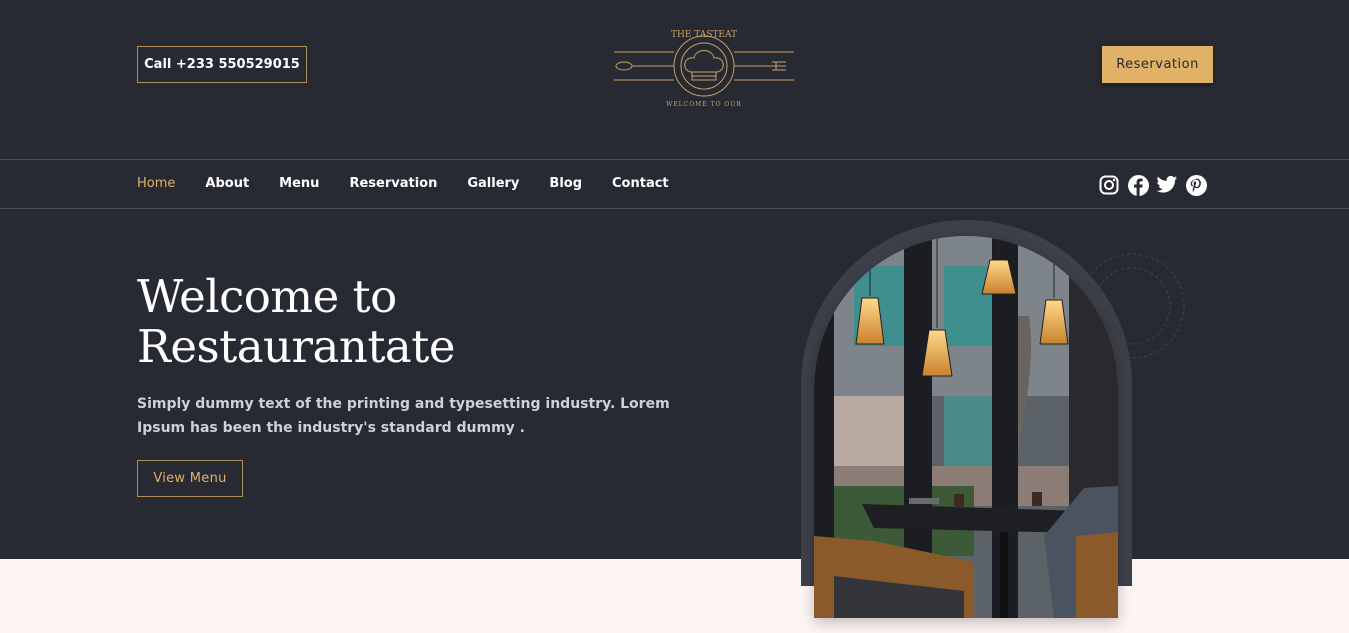 This screenshot has height=633, width=1349. I want to click on nav-item-contact: Contact, so click(640, 184).